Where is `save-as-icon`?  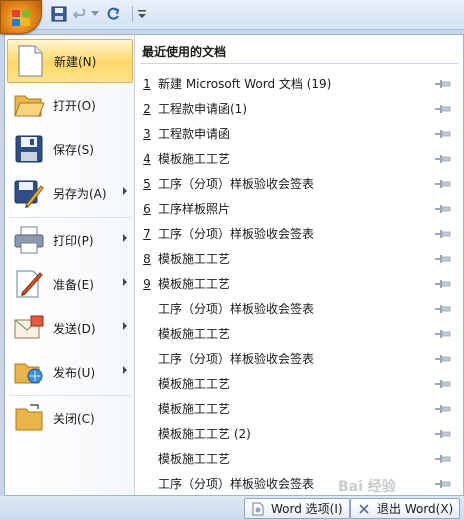 save-as-icon is located at coordinates (29, 193).